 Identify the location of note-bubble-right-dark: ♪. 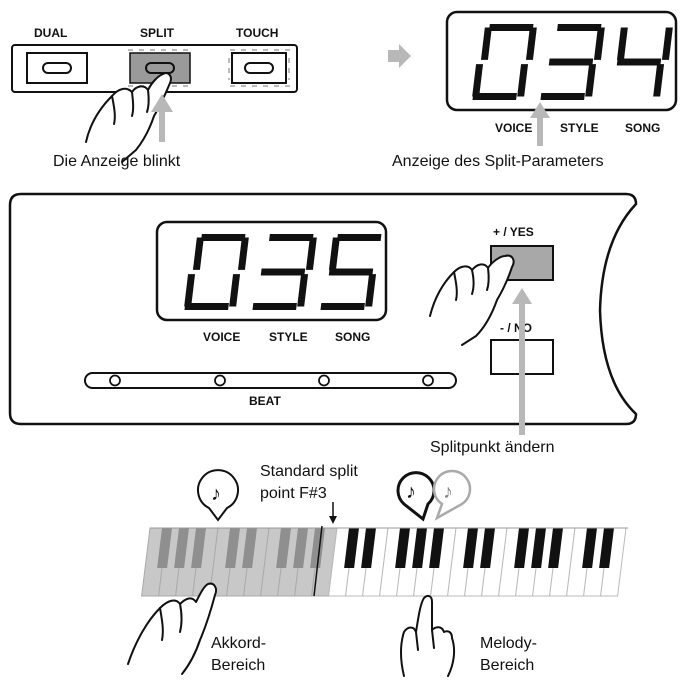
(416, 496).